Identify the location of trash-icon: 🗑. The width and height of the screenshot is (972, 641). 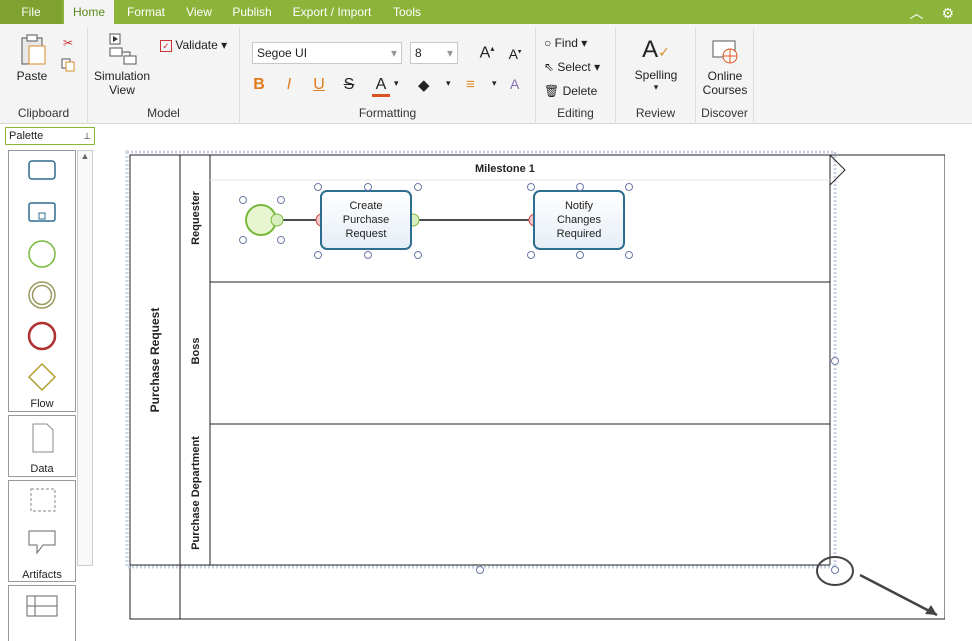
(552, 91).